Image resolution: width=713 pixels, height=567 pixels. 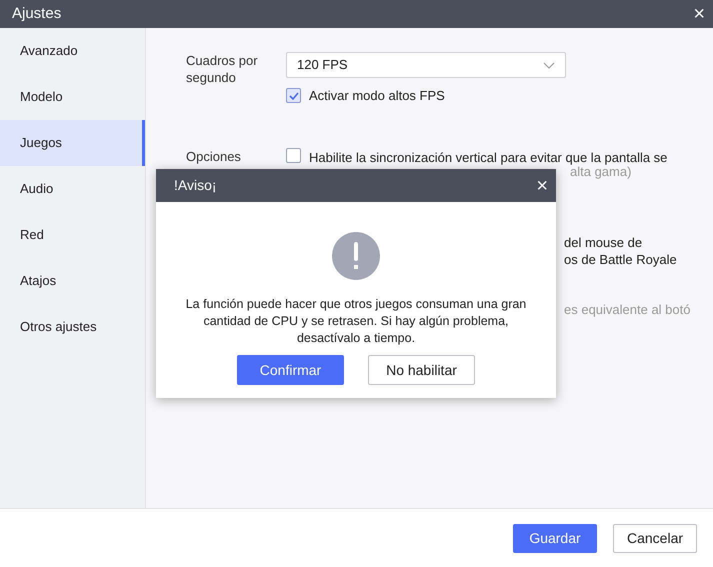 I want to click on sidebar-item: Juegos, so click(x=72, y=143).